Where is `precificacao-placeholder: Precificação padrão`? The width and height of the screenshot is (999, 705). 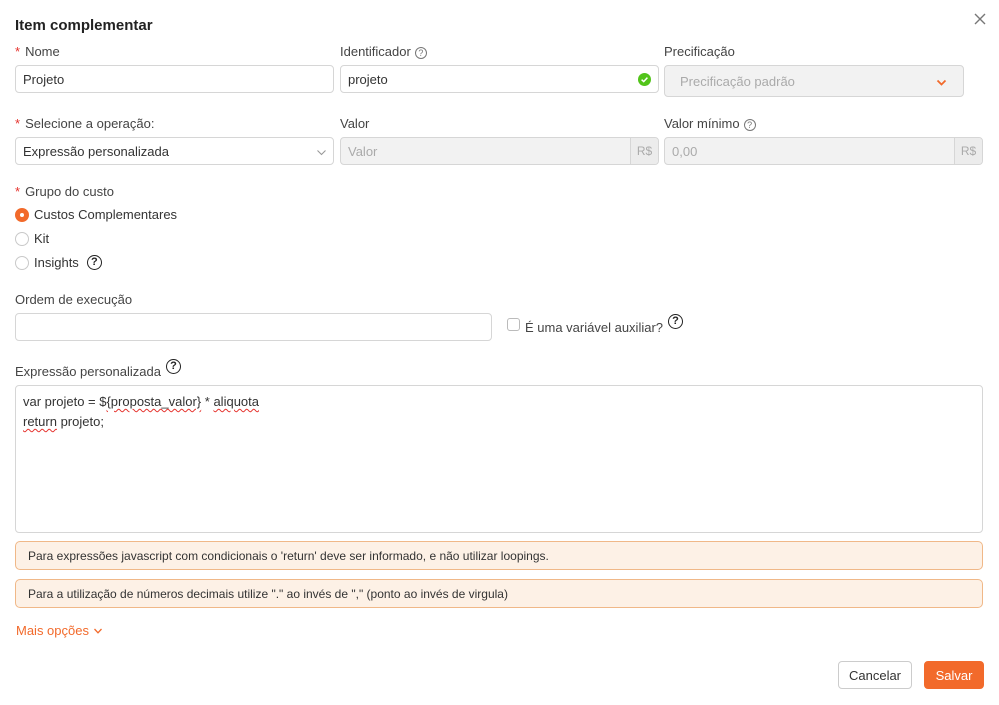
precificacao-placeholder: Precificação padrão is located at coordinates (737, 81).